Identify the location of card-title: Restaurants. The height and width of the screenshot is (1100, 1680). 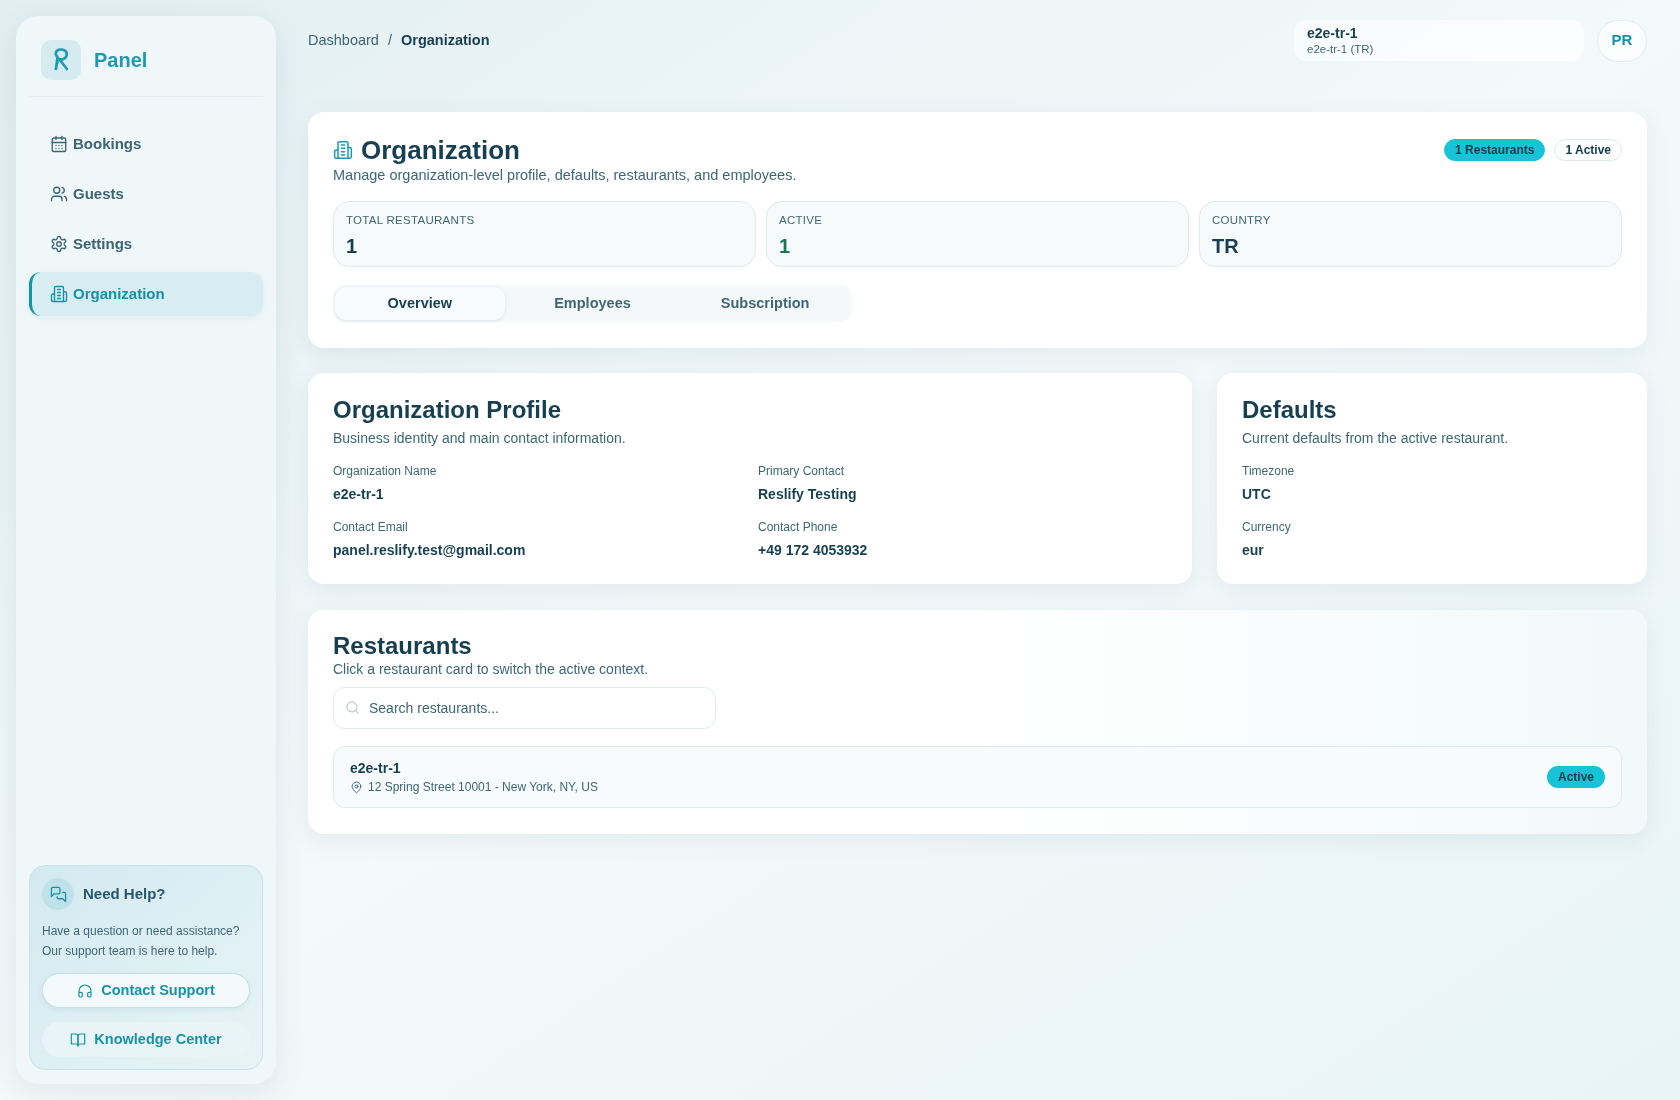
(403, 646).